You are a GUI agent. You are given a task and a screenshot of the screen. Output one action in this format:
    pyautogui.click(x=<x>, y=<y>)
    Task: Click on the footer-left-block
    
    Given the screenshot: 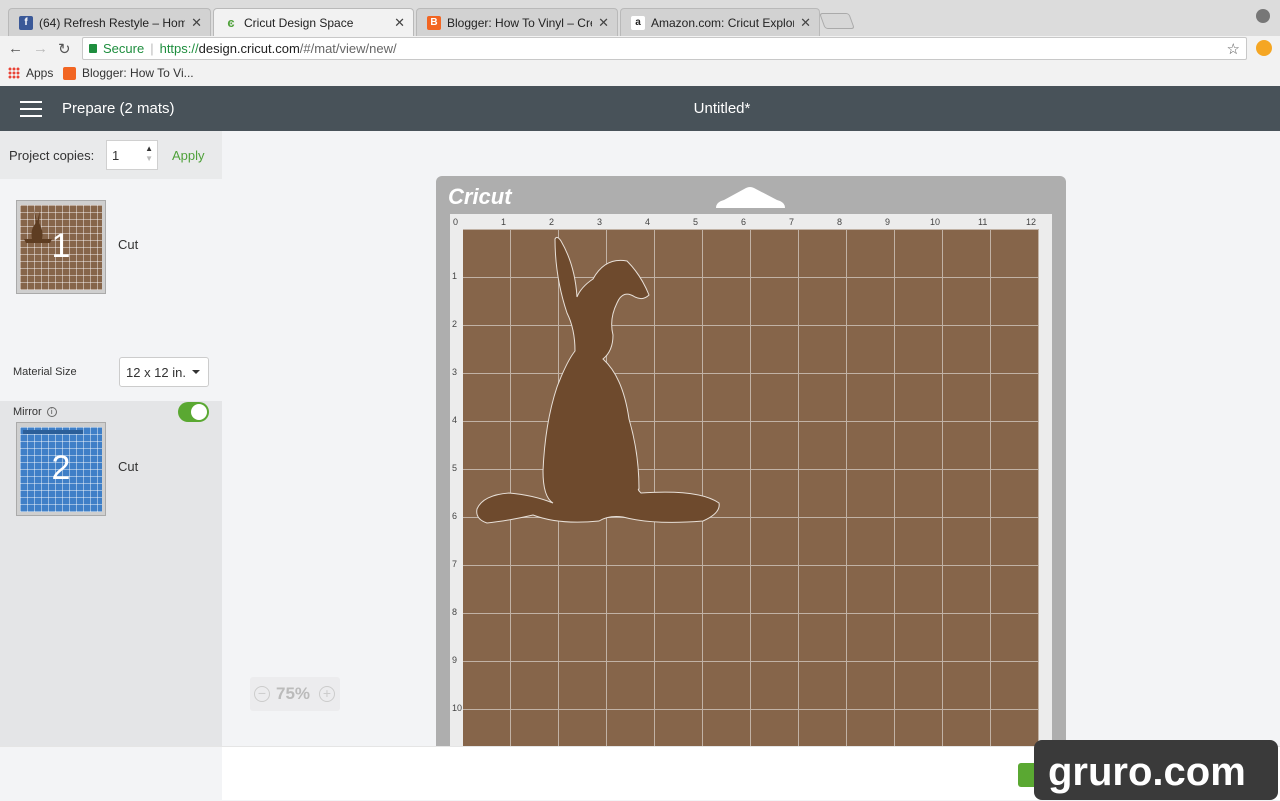 What is the action you would take?
    pyautogui.click(x=111, y=774)
    